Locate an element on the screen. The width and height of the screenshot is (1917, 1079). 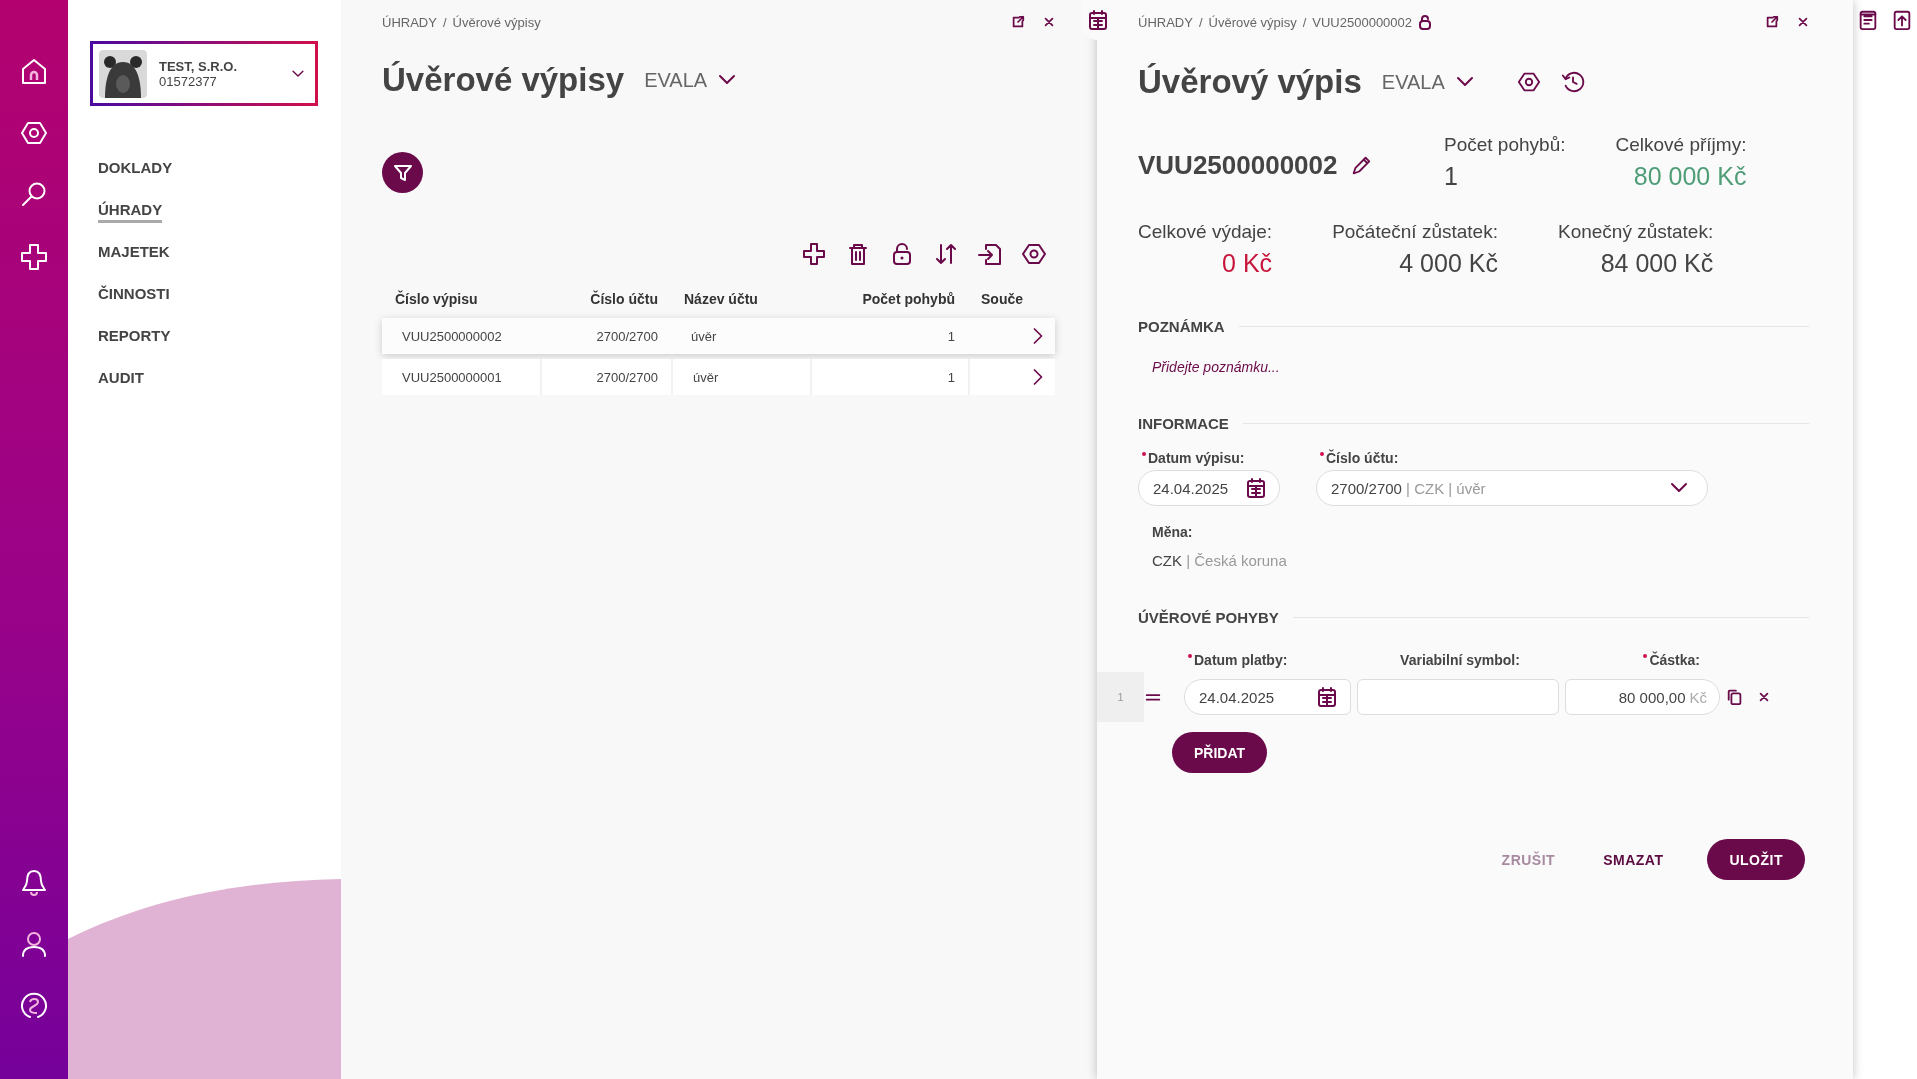
section-heading: POZNÁMKA is located at coordinates (1181, 326).